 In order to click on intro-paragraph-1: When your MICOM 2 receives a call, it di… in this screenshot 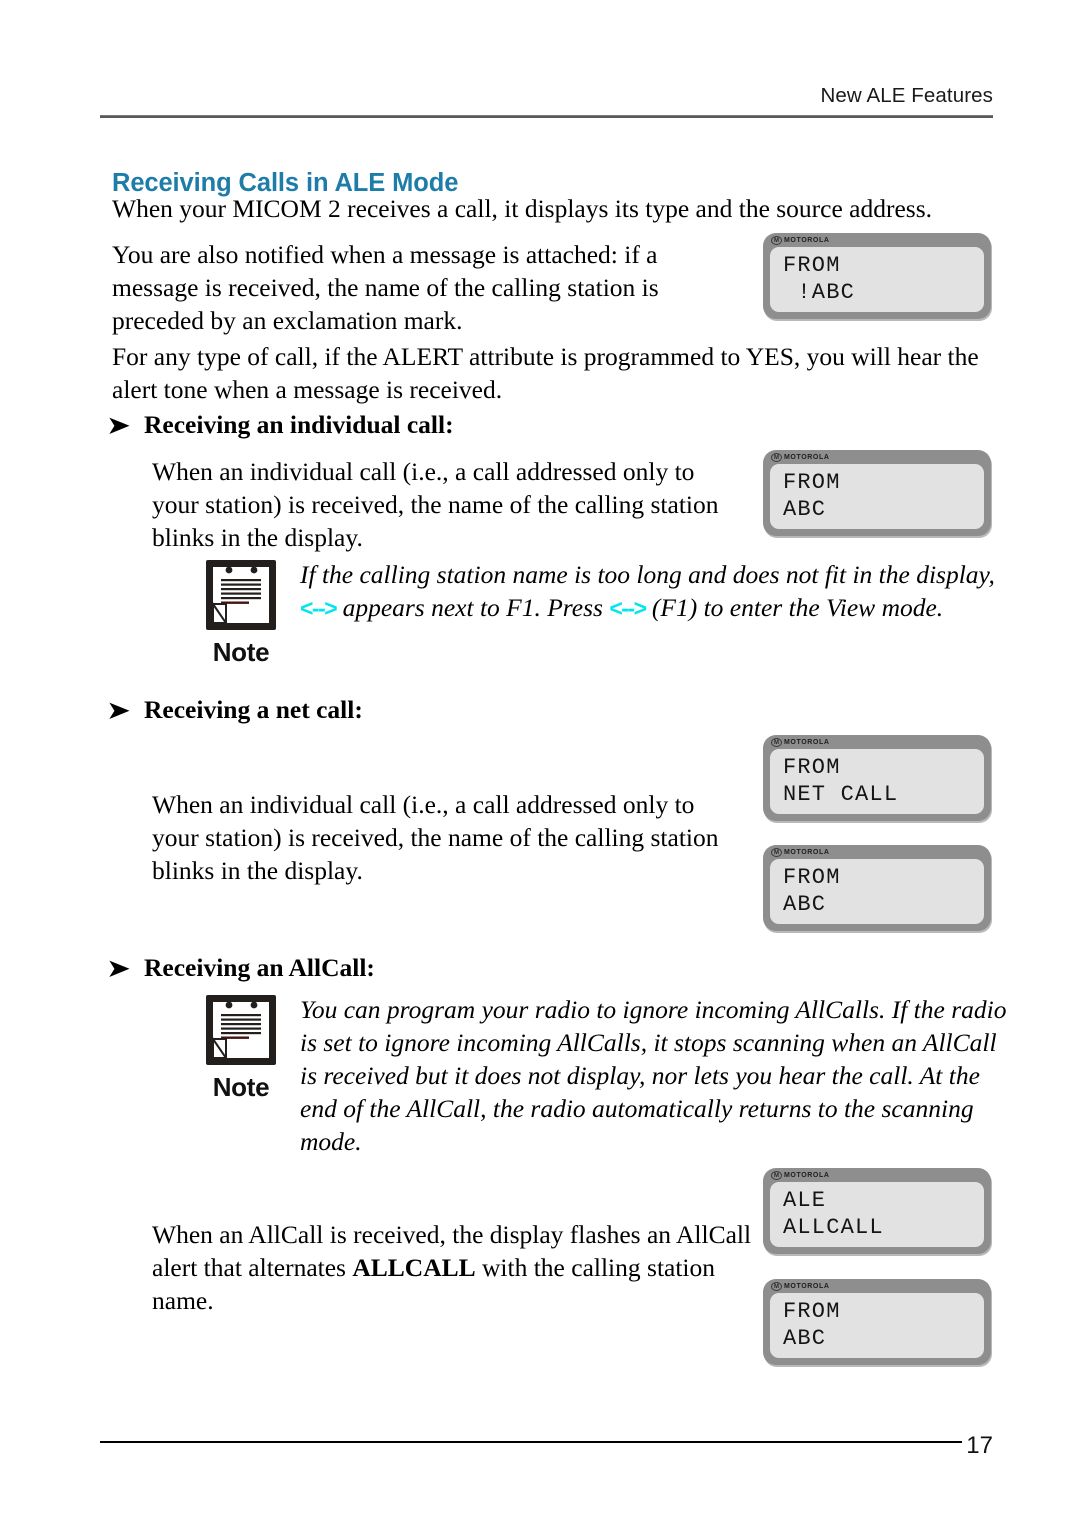, I will do `click(522, 208)`.